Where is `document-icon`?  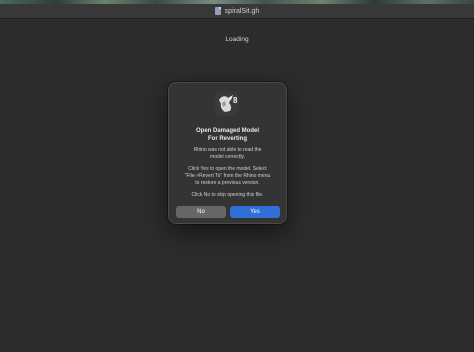
document-icon is located at coordinates (217, 11).